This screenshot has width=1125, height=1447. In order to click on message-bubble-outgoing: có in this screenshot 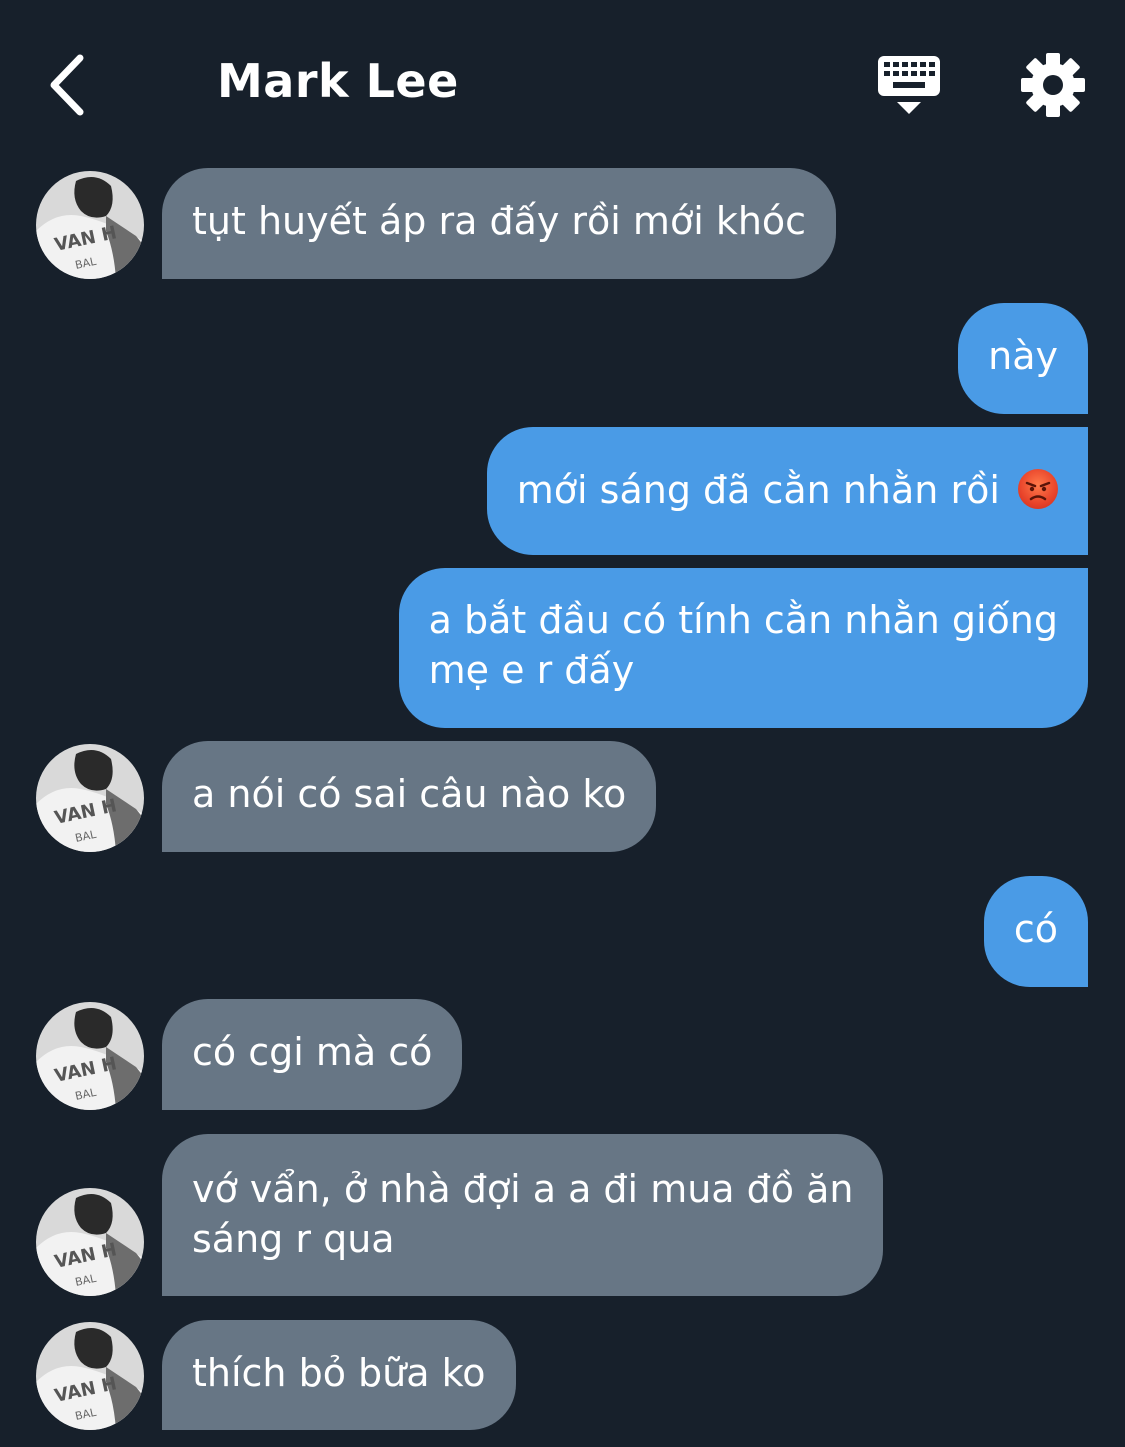, I will do `click(1035, 931)`.